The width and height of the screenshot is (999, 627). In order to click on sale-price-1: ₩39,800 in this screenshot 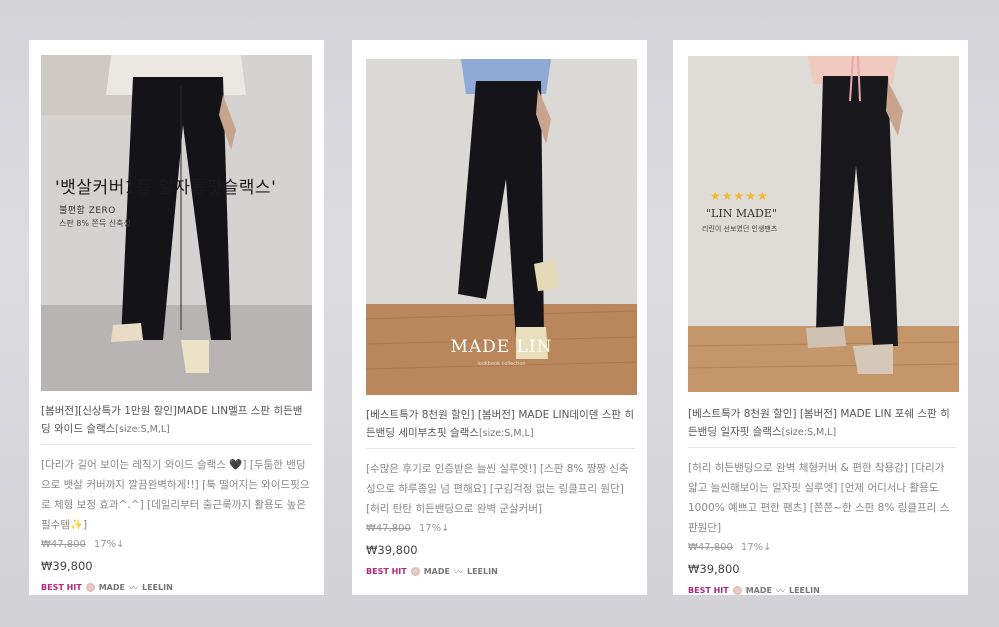, I will do `click(67, 566)`.